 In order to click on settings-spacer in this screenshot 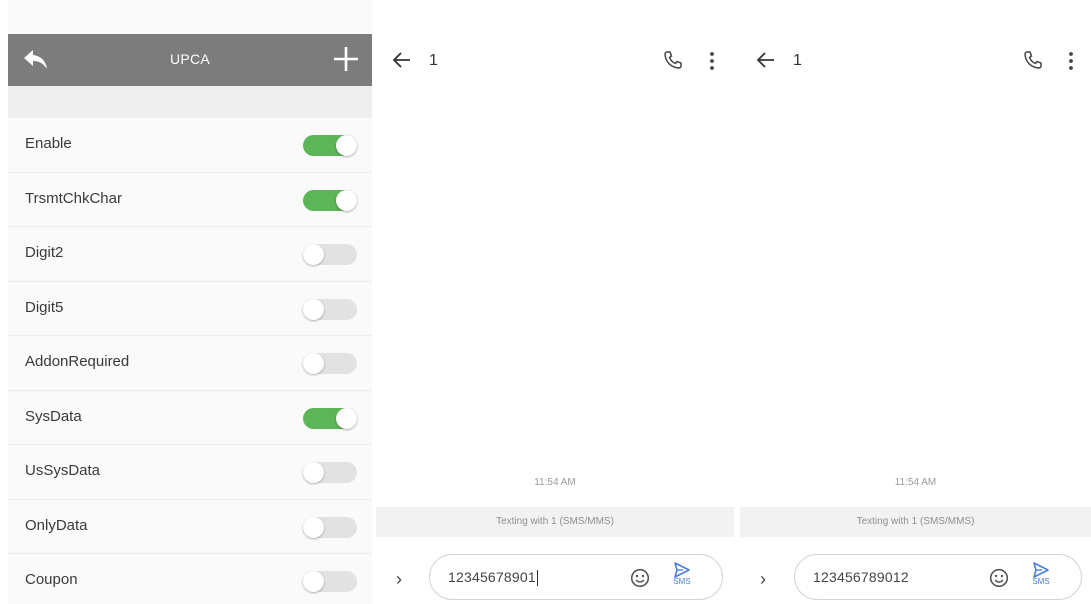, I will do `click(190, 102)`.